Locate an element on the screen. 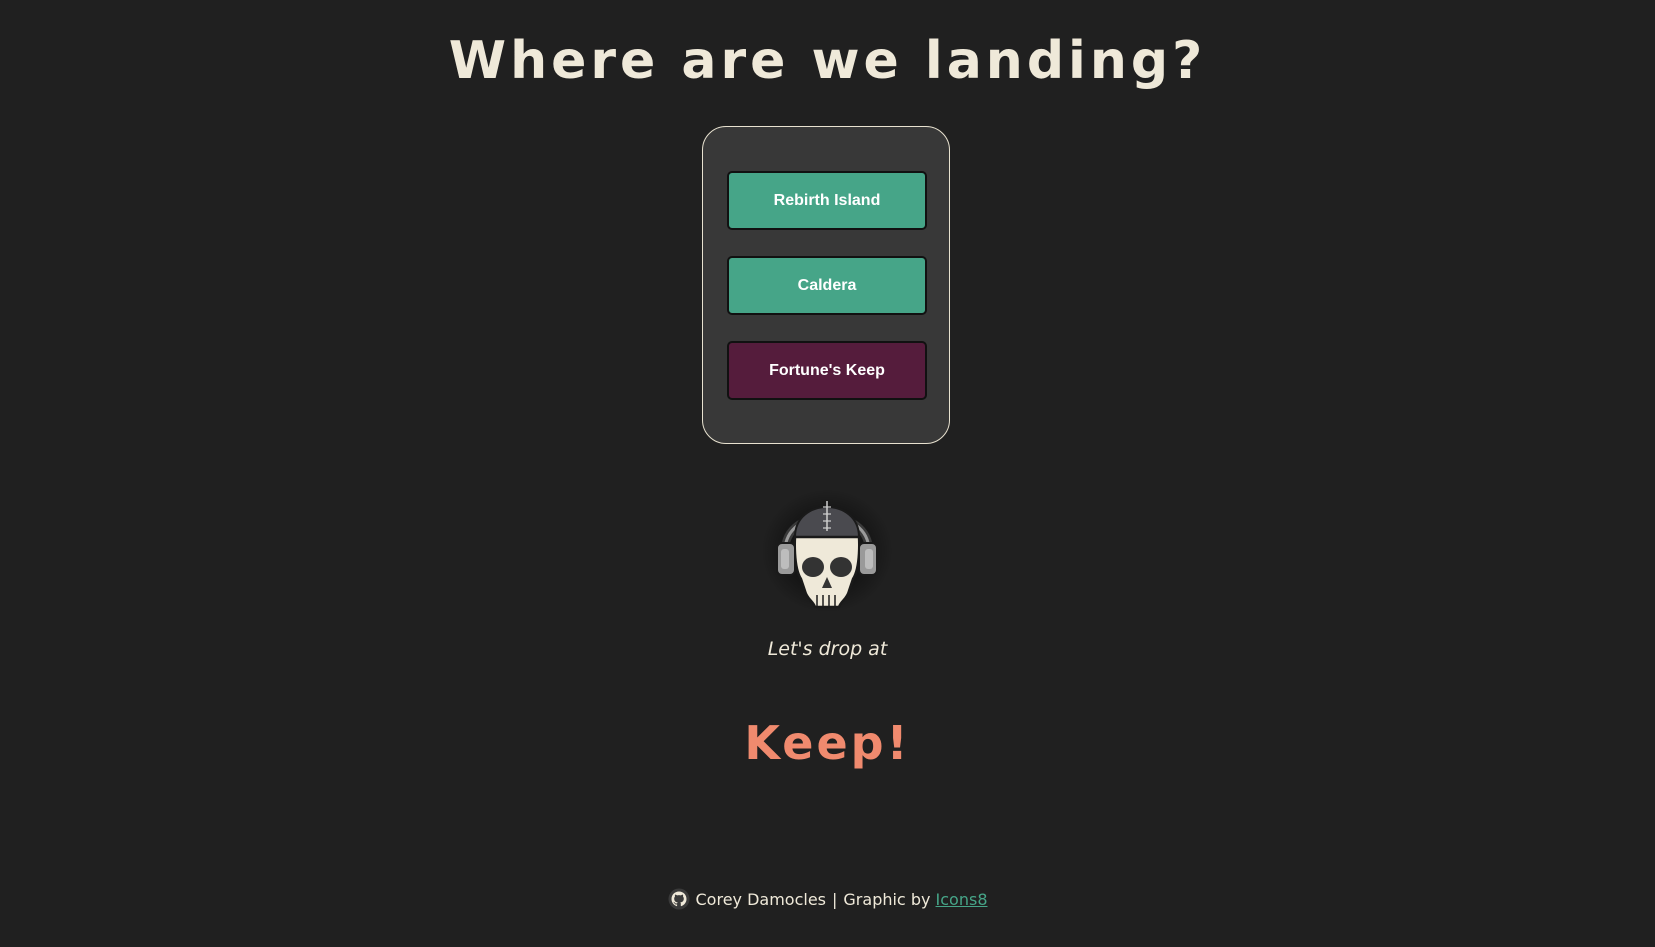  map-selection-panel: Rebirth Island Caldera Fortune's Keep is located at coordinates (826, 285).